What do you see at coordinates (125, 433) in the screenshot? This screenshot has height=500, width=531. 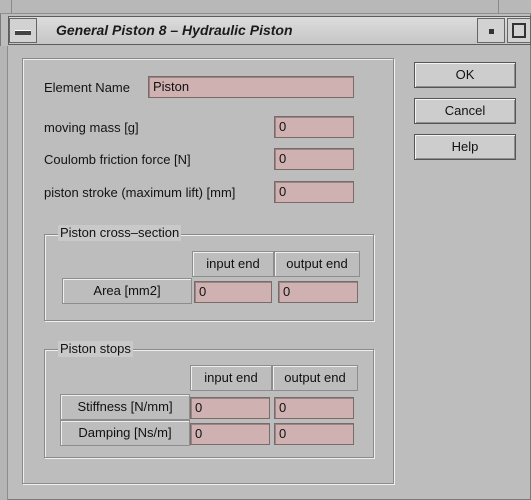 I see `damping-label: Damping [Ns/m]` at bounding box center [125, 433].